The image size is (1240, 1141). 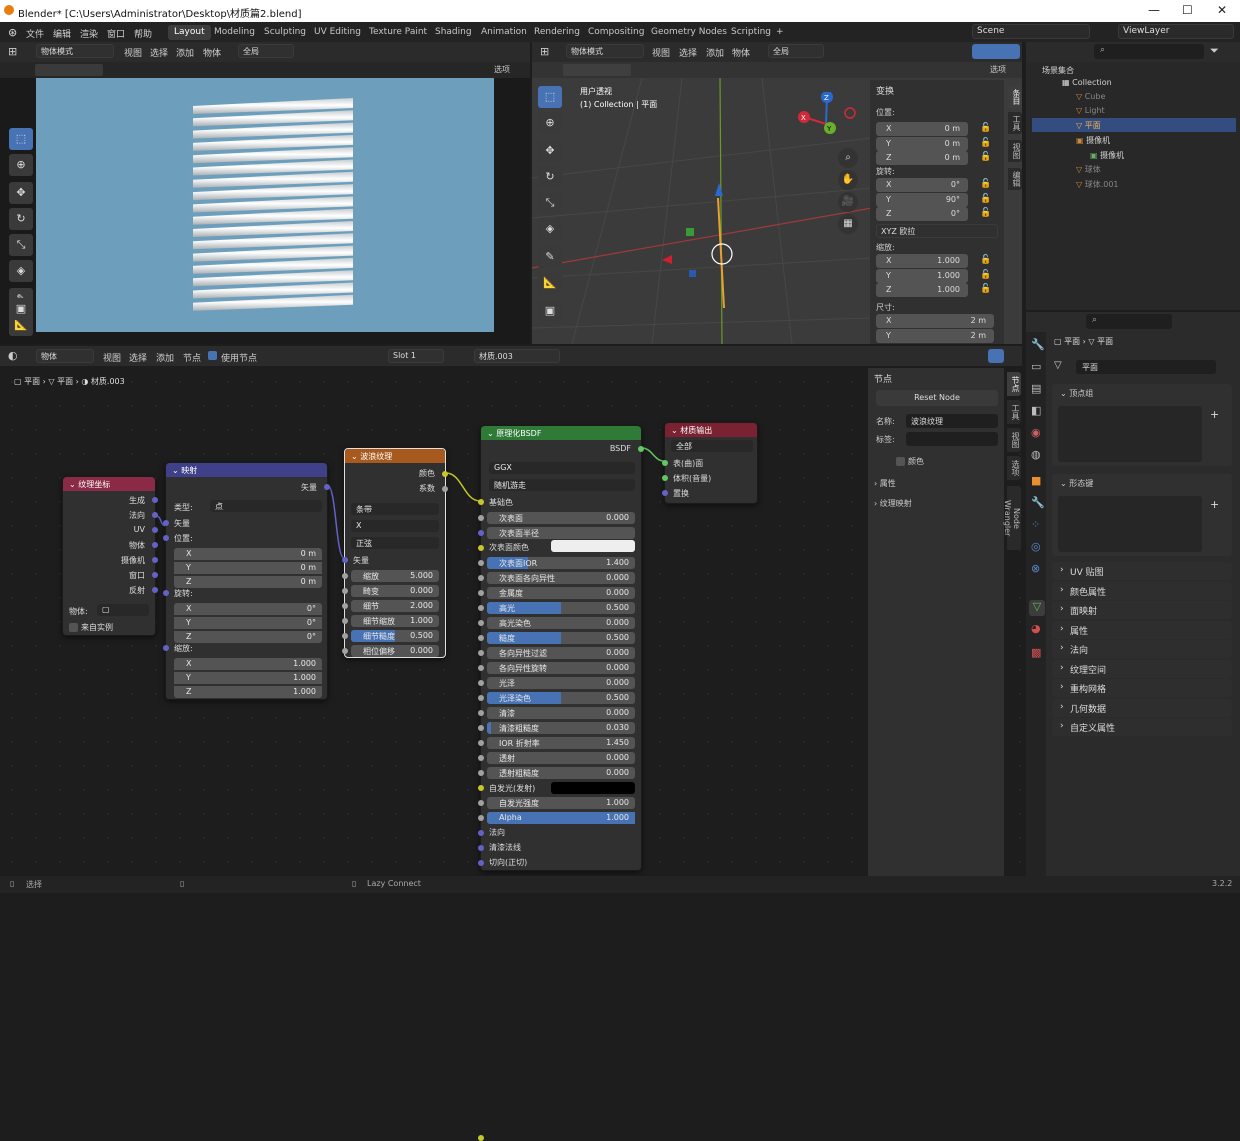 What do you see at coordinates (337, 32) in the screenshot?
I see `tab-uv-editing: UV Editing` at bounding box center [337, 32].